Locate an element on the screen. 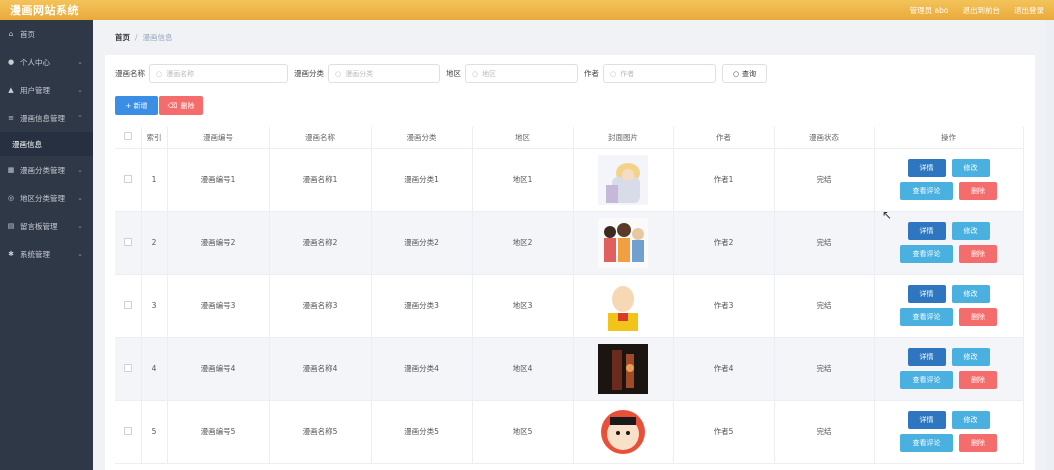 The image size is (1054, 470). sidebar-item-label: 漫画分类管理 is located at coordinates (42, 170).